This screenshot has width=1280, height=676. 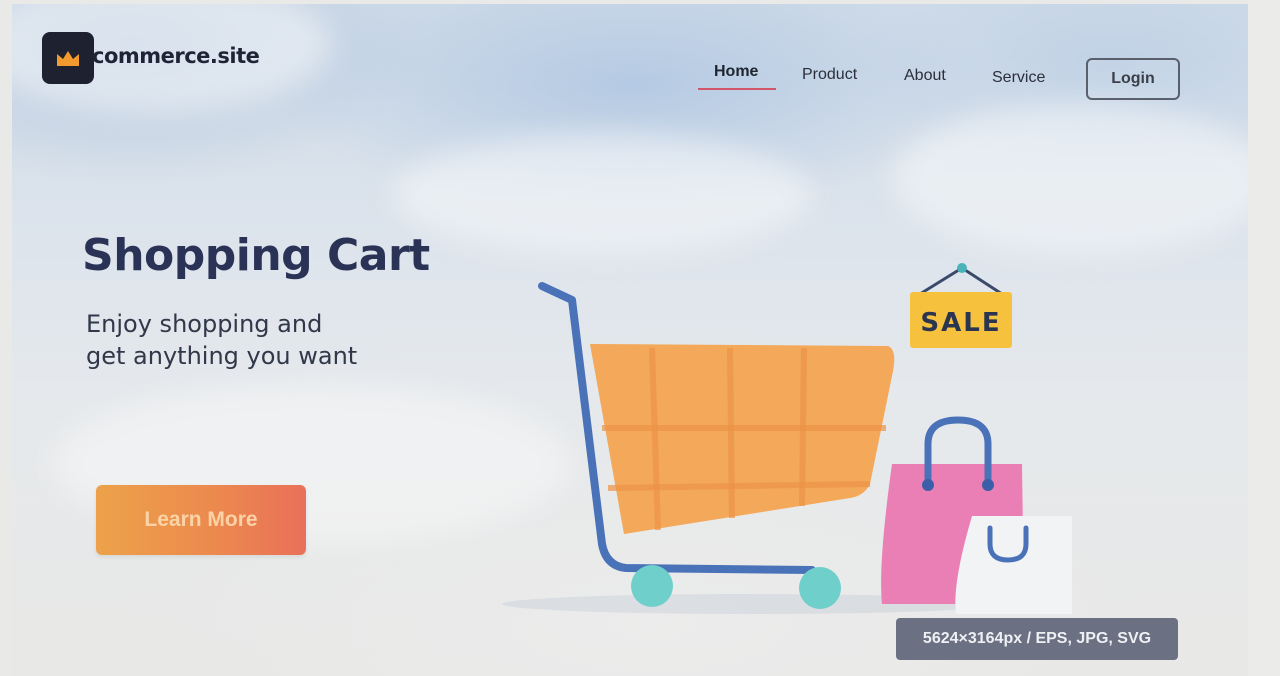 I want to click on sale-label: SALE, so click(x=960, y=323).